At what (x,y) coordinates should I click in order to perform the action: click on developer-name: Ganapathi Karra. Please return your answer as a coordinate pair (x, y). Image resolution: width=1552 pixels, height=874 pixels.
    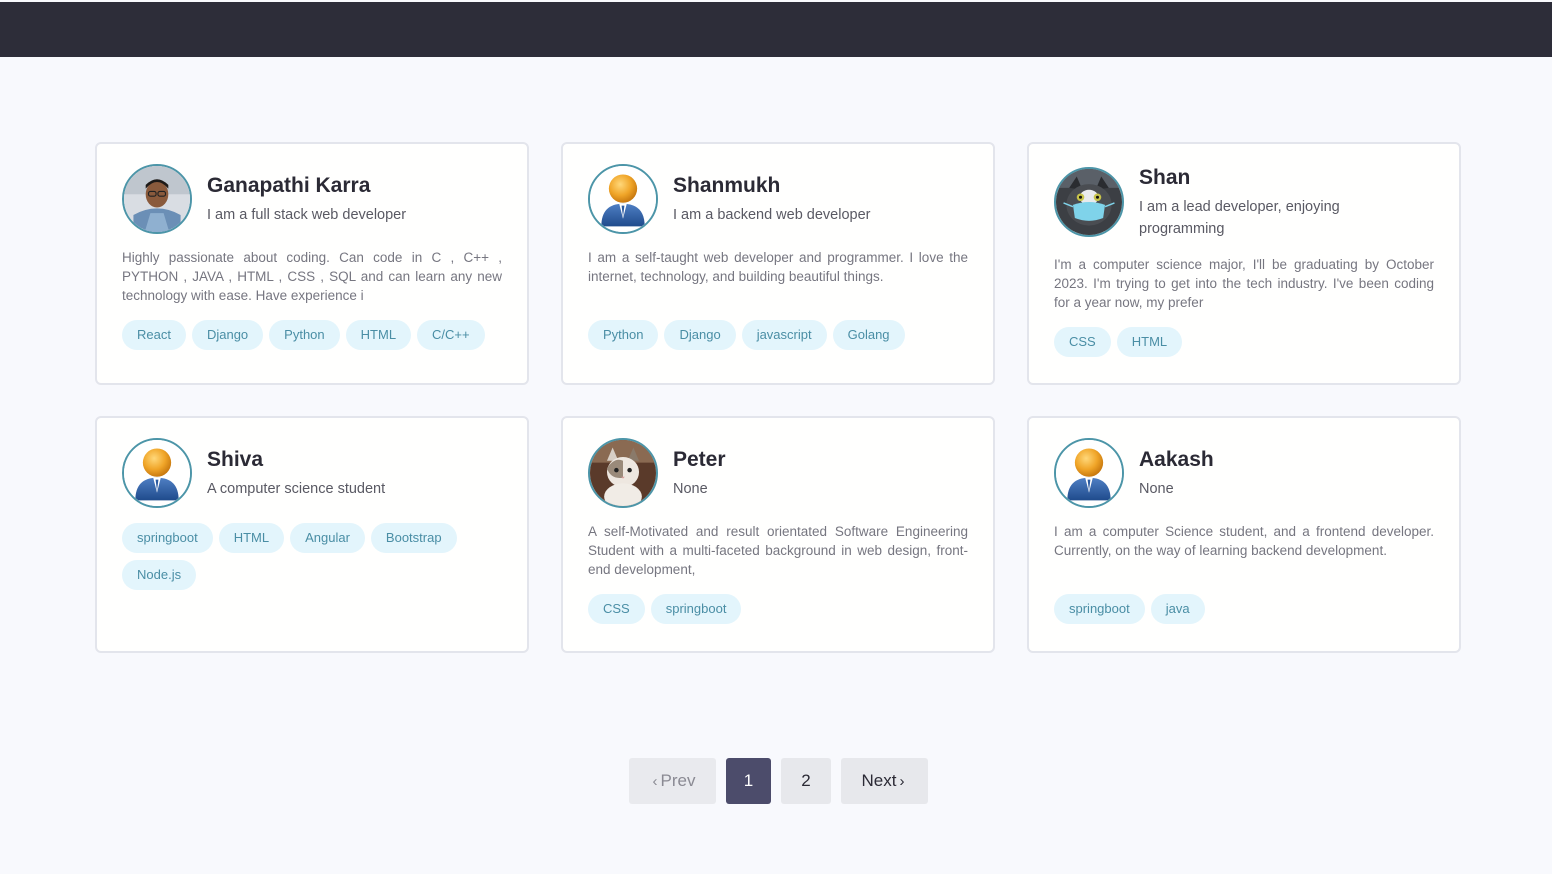
    Looking at the image, I should click on (288, 186).